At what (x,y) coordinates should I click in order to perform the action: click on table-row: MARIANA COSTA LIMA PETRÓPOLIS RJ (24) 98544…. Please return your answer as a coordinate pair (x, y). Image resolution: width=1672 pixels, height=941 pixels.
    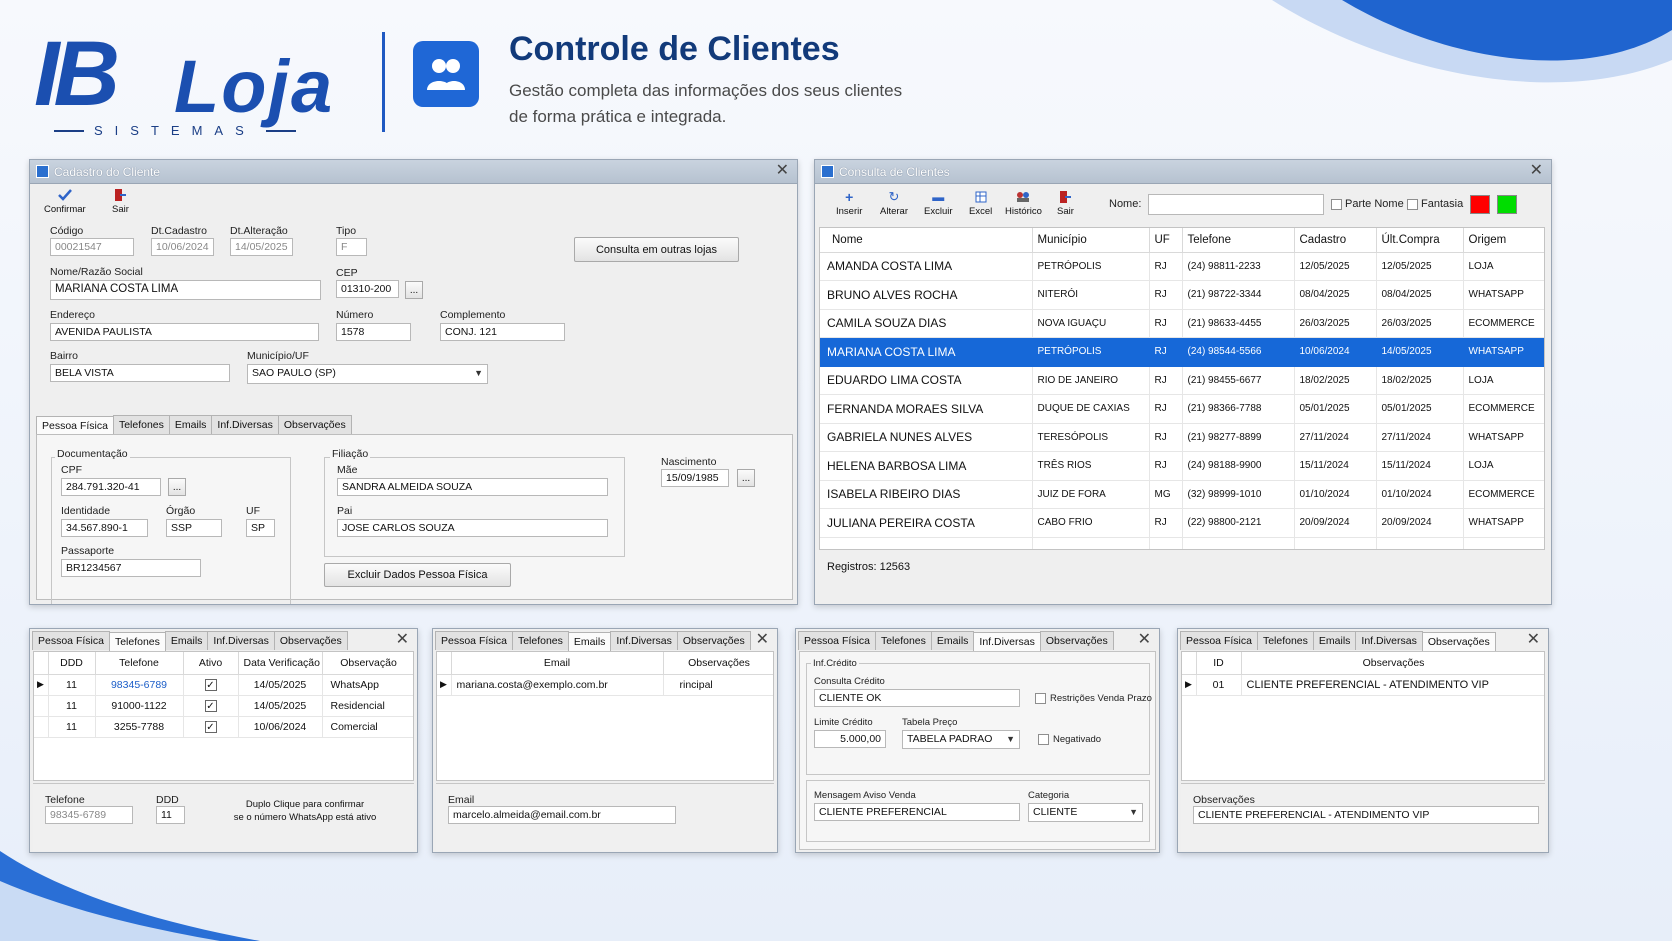
    Looking at the image, I should click on (1182, 352).